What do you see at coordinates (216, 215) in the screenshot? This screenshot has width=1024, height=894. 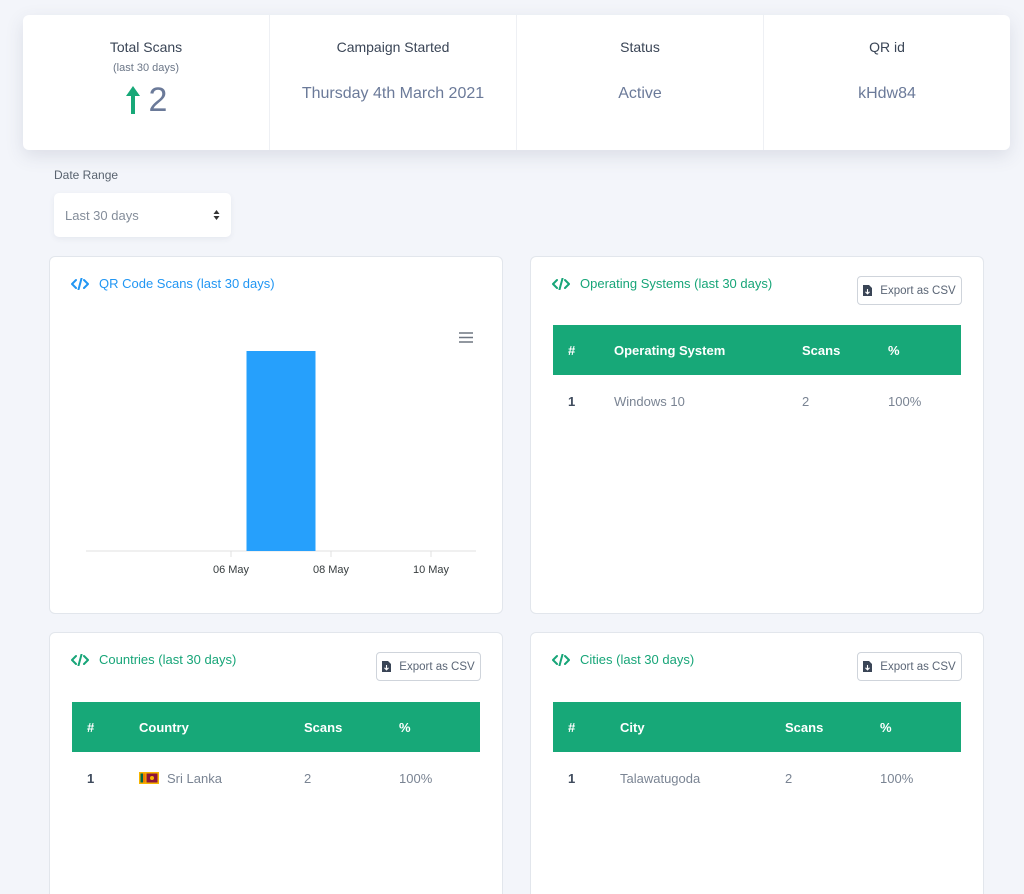 I see `sort-caret-icon` at bounding box center [216, 215].